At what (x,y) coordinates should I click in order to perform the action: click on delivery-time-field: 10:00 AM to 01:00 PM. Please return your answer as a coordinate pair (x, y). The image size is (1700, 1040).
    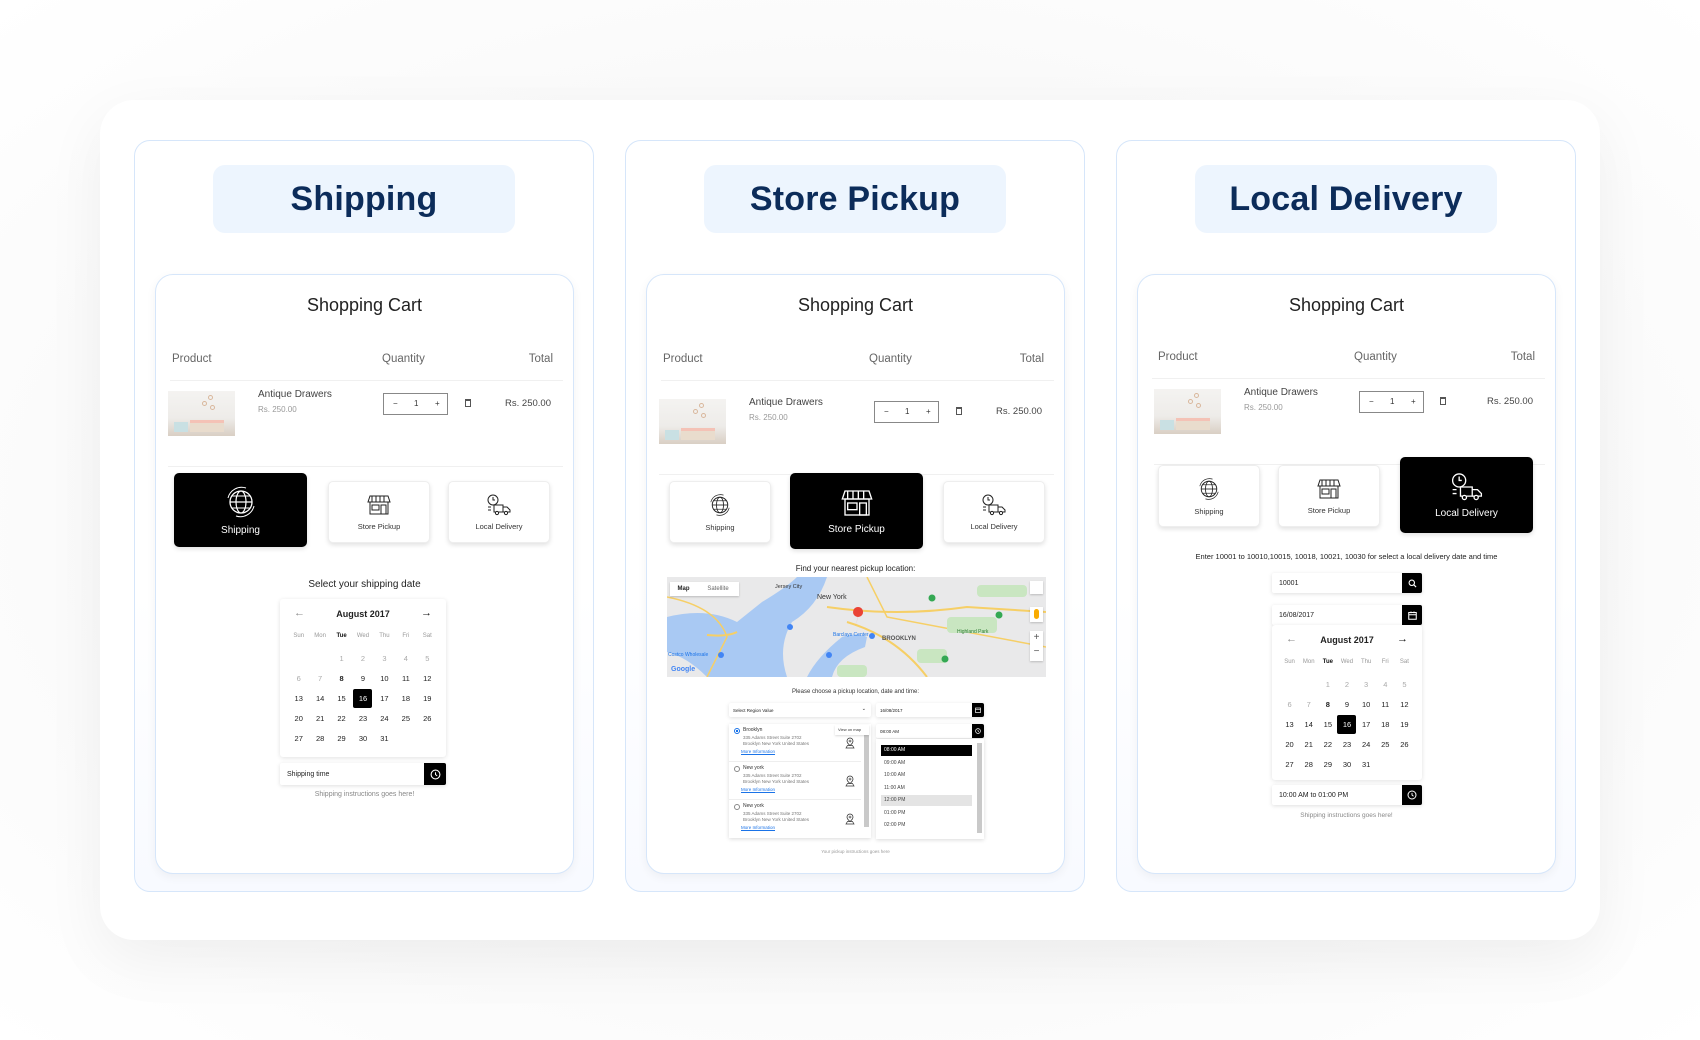
    Looking at the image, I should click on (1347, 795).